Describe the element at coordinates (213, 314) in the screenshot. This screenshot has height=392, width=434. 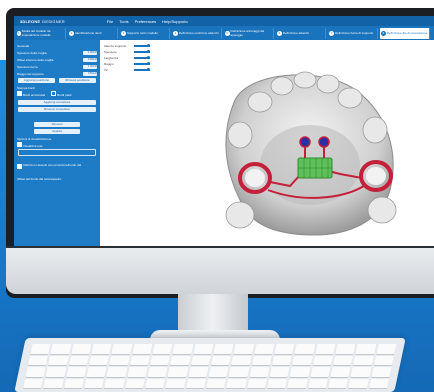
I see `monitor-stand` at that location.